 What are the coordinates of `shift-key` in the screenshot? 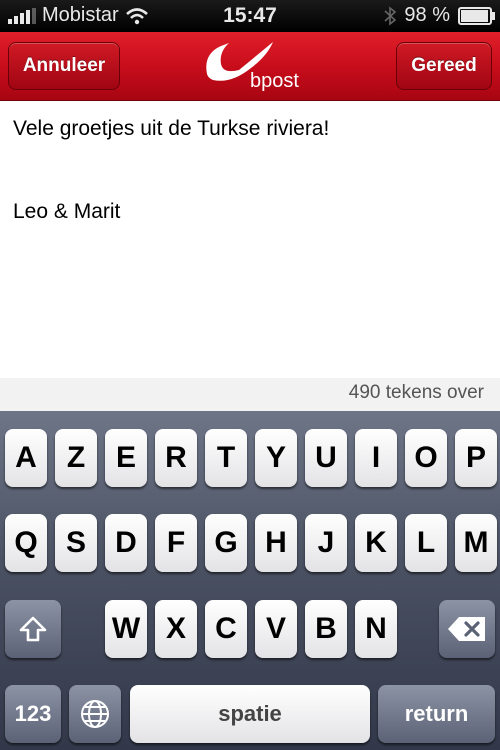 It's located at (33, 629).